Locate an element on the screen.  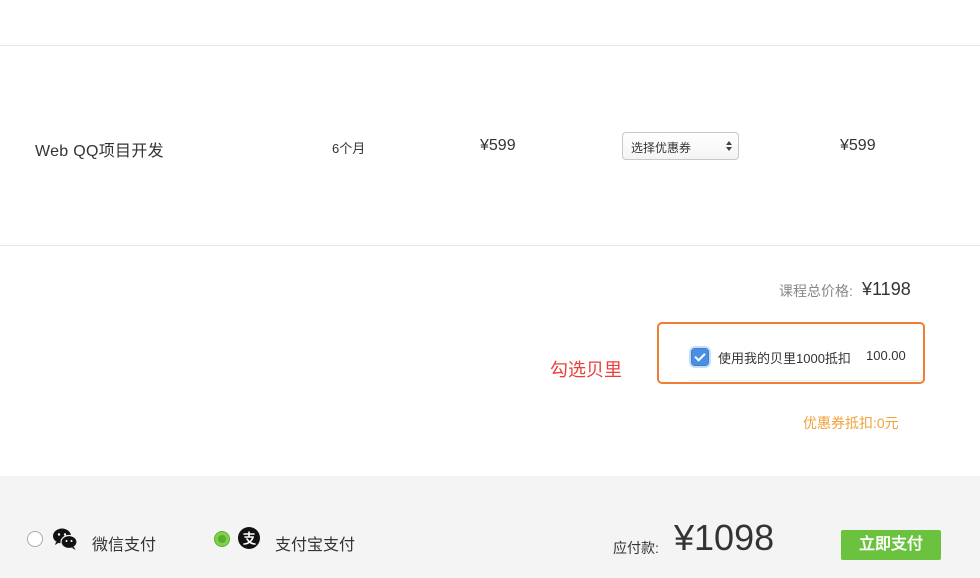
total-price-label: 课程总价格: is located at coordinates (816, 291).